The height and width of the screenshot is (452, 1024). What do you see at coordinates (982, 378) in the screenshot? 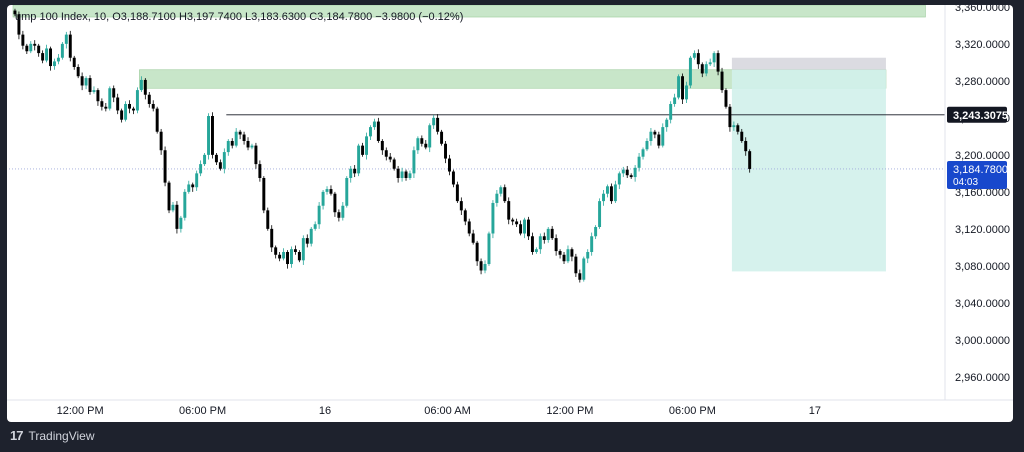
I see `y-tick-label: 2,960.0000` at bounding box center [982, 378].